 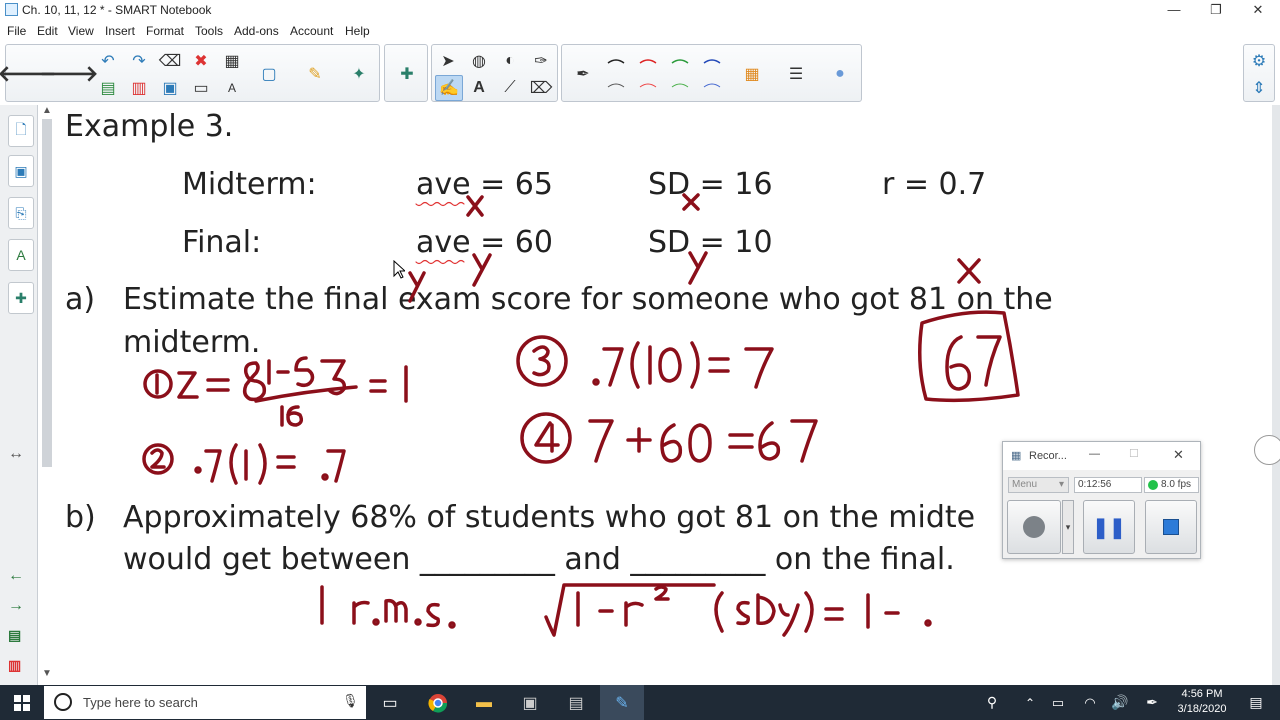 What do you see at coordinates (28, 74) in the screenshot?
I see `previous-page-button: 🡐` at bounding box center [28, 74].